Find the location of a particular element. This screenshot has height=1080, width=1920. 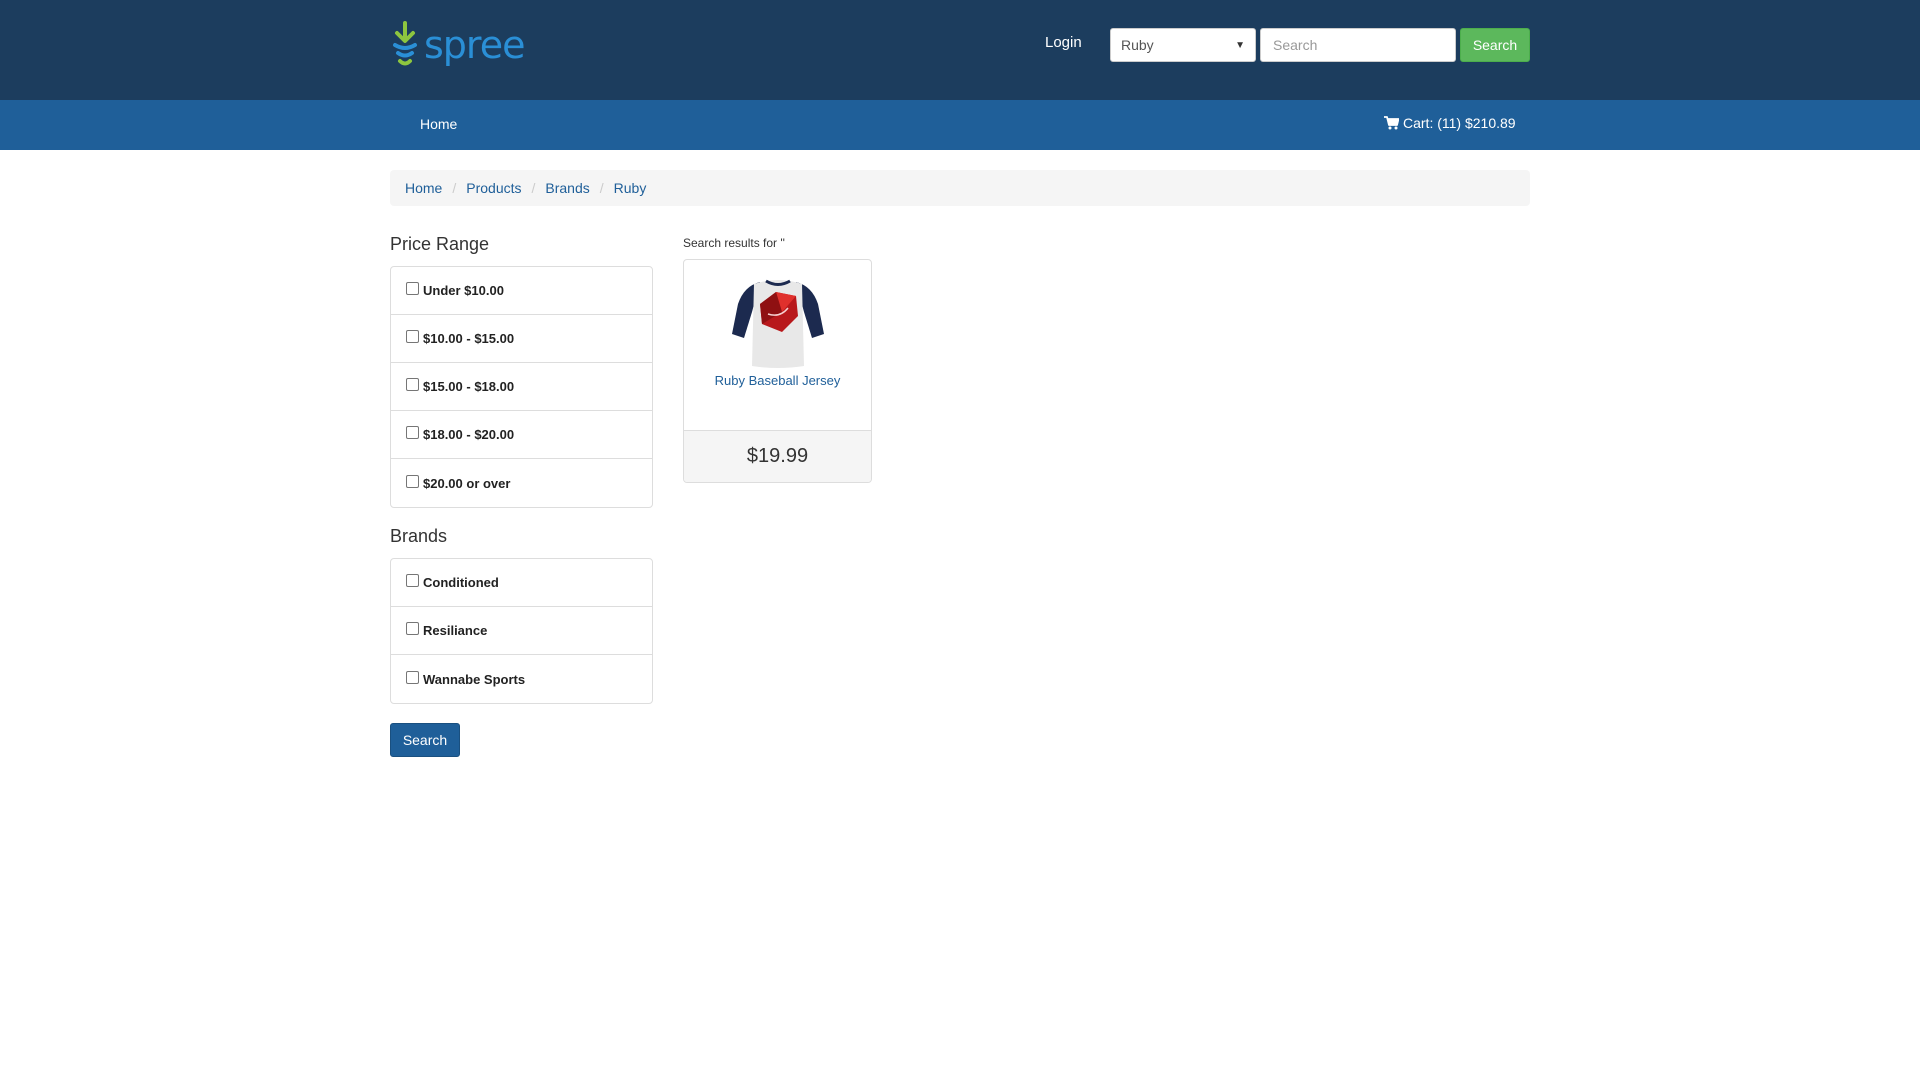

breadcrumb-products: Products is located at coordinates (493, 188).